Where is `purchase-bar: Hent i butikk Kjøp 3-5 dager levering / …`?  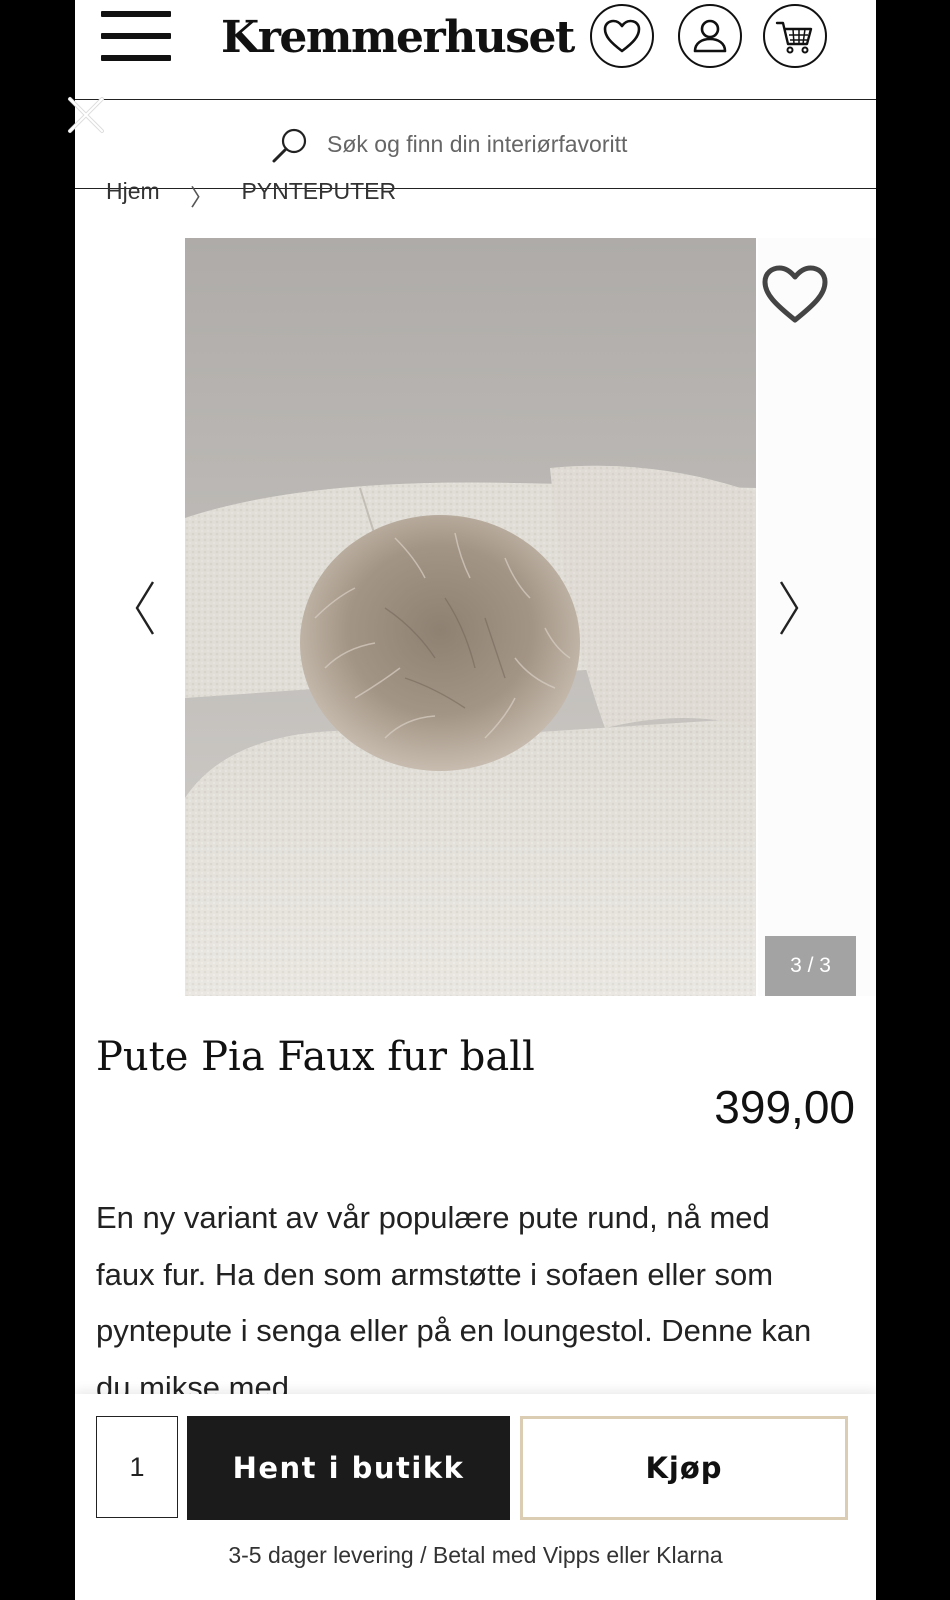 purchase-bar: Hent i butikk Kjøp 3-5 dager levering / … is located at coordinates (475, 1497).